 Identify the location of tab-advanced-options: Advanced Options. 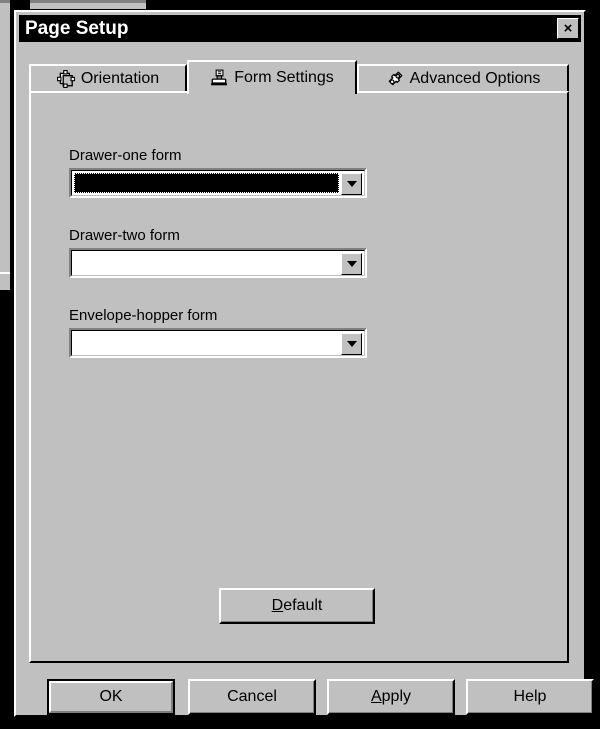
(463, 78).